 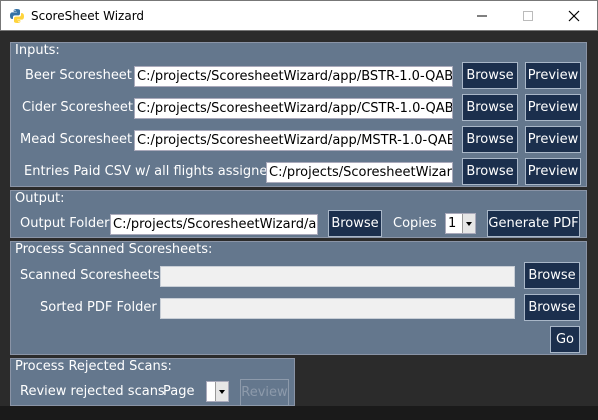 I want to click on go-button: Go, so click(x=565, y=339).